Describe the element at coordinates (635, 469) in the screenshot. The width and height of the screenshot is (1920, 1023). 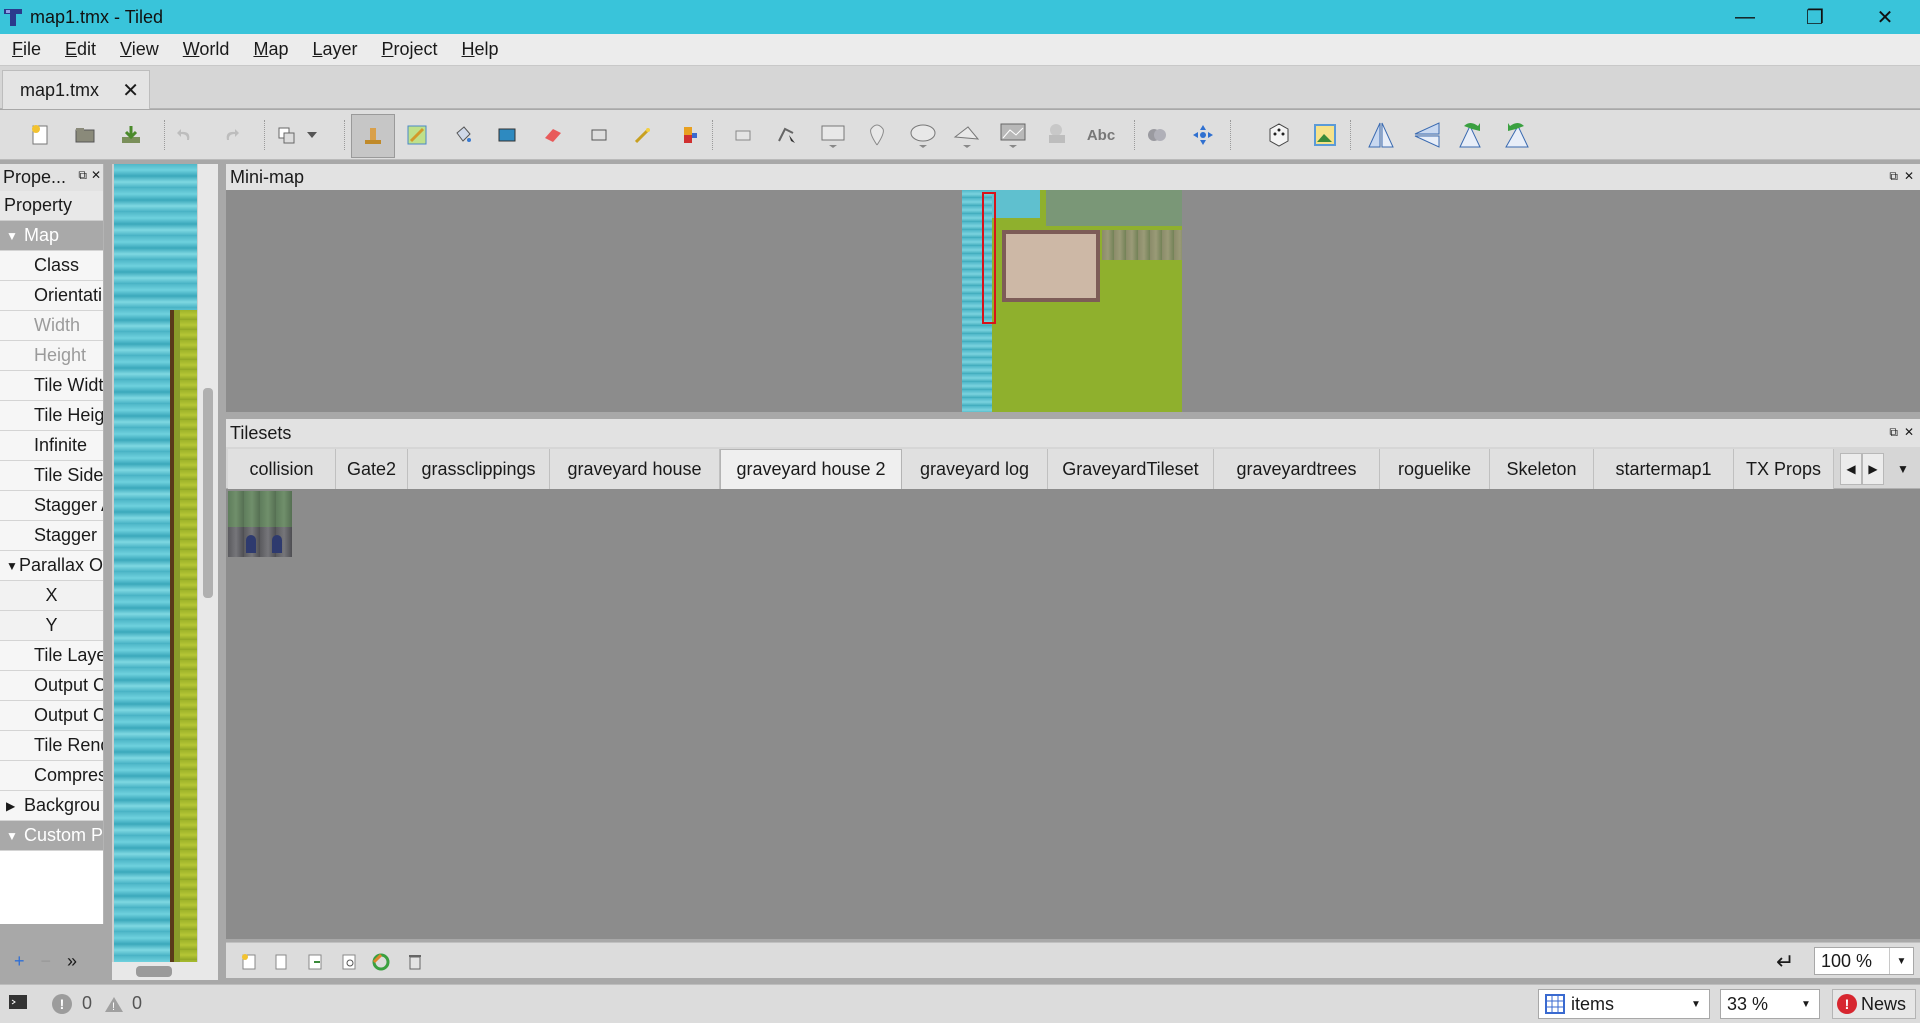
I see `tileset-tab: graveyard house` at that location.